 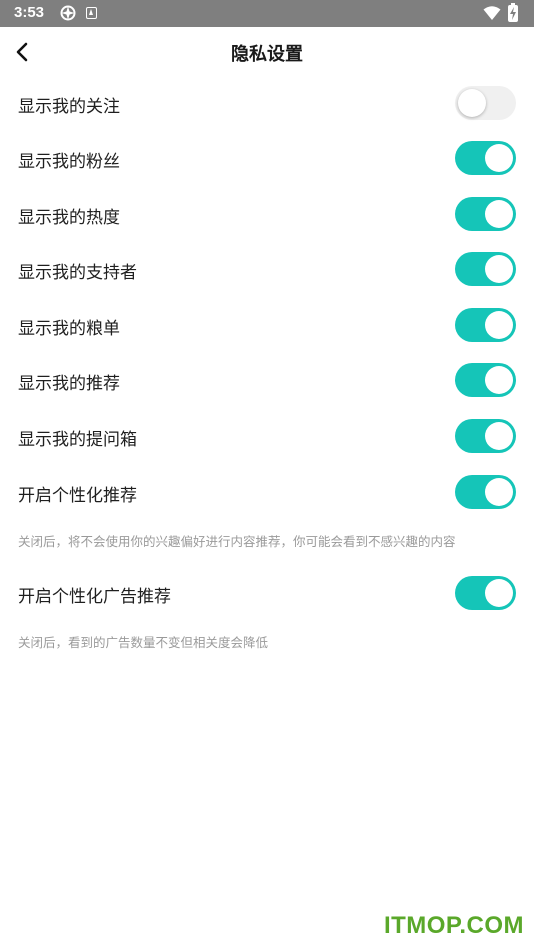 What do you see at coordinates (492, 13) in the screenshot?
I see `wifi-icon` at bounding box center [492, 13].